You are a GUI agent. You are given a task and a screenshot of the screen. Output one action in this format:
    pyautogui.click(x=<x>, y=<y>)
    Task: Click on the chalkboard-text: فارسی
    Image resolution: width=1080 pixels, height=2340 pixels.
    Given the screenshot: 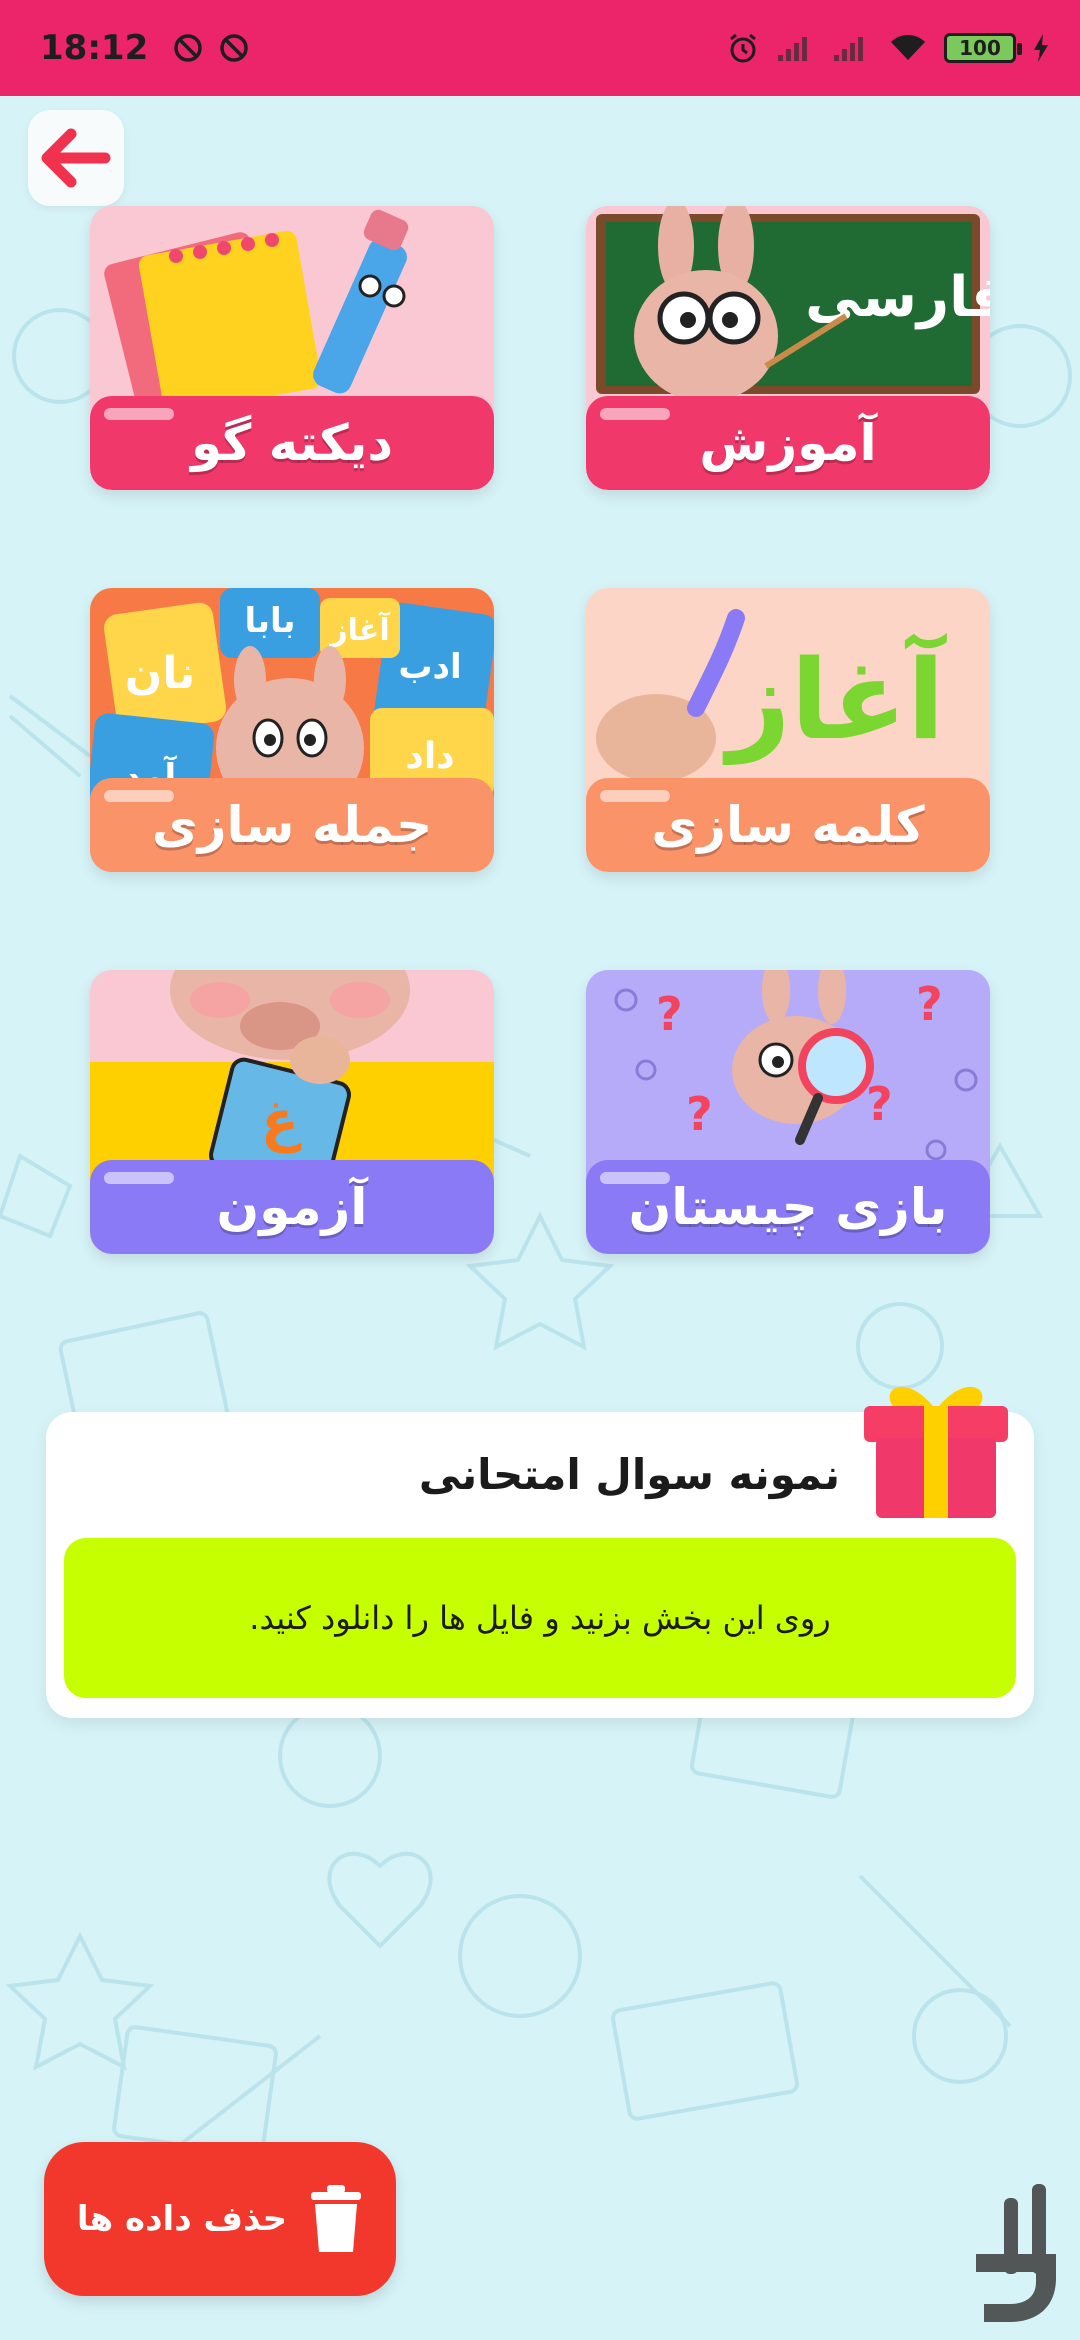 What is the action you would take?
    pyautogui.click(x=897, y=297)
    